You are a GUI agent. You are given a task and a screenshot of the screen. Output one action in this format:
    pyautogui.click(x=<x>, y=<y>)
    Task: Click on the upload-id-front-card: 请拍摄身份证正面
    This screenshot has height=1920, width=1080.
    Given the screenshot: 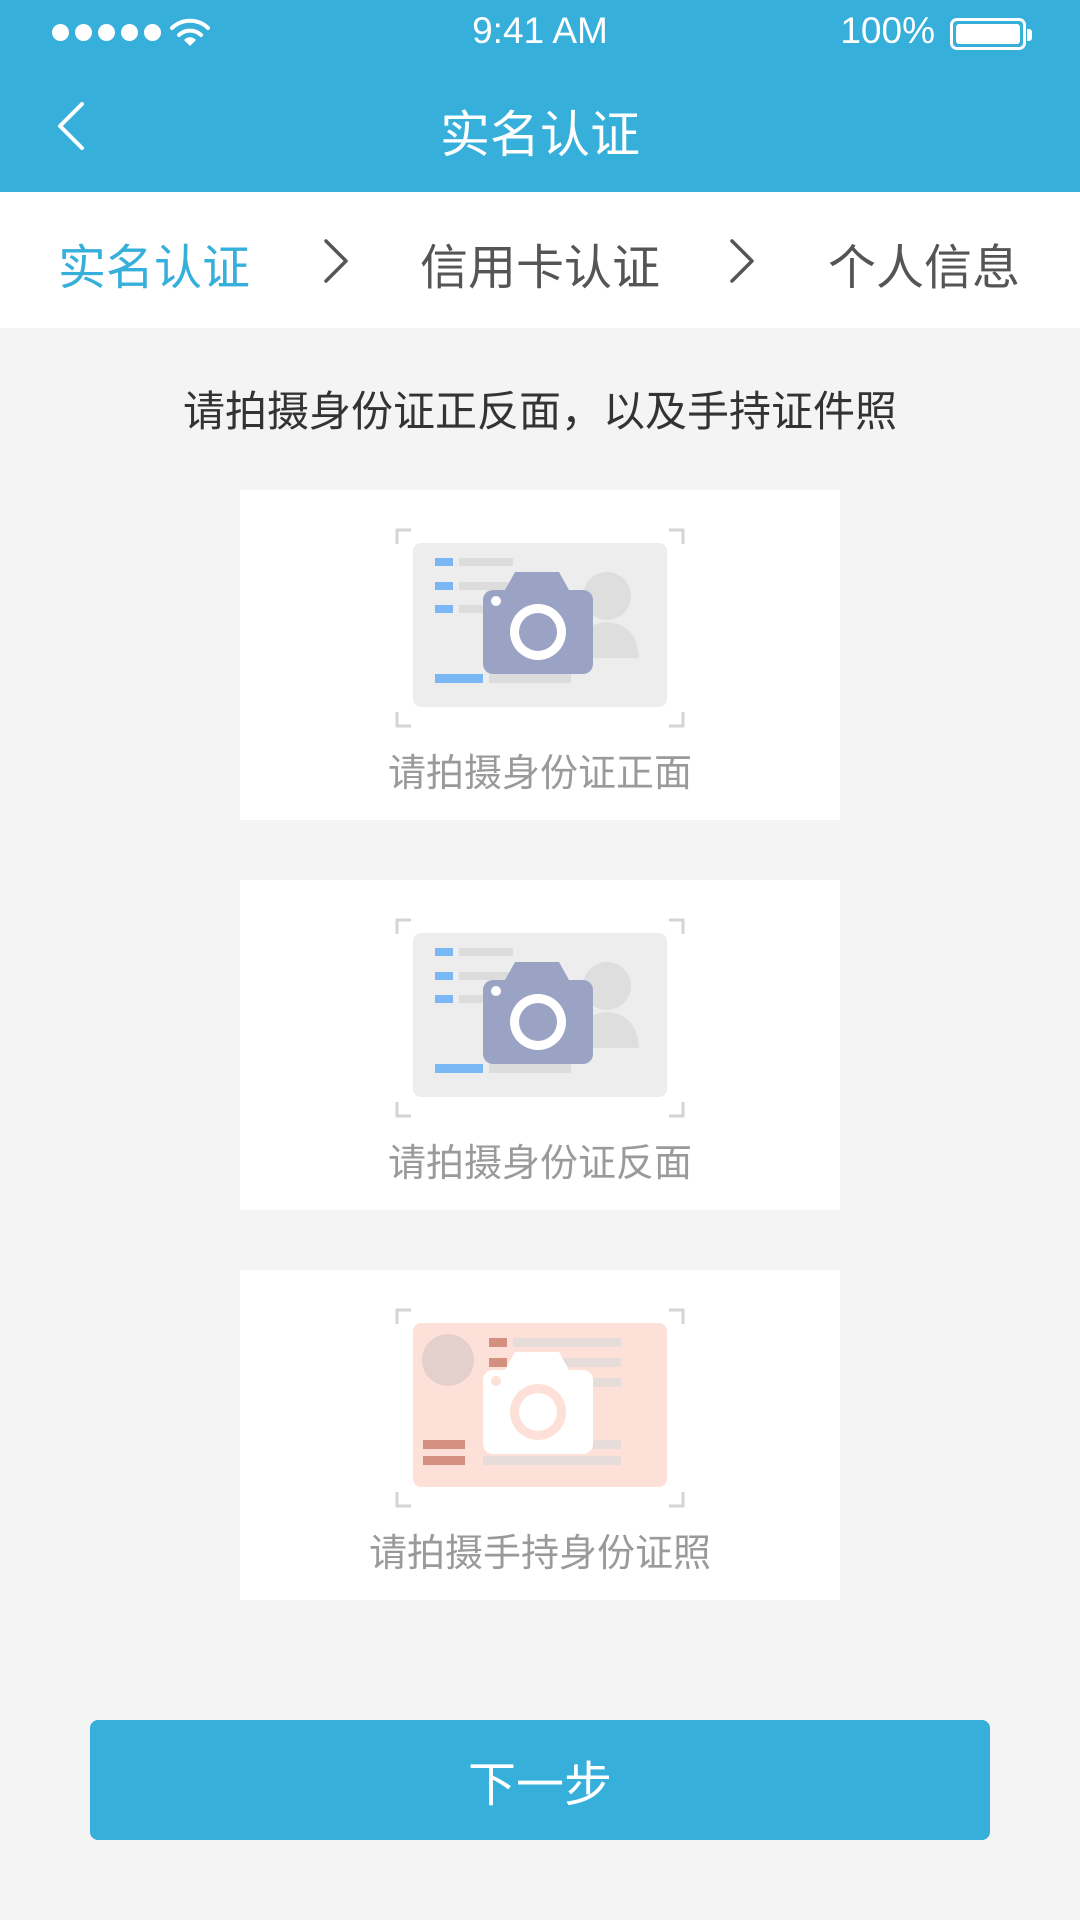 What is the action you would take?
    pyautogui.click(x=540, y=655)
    